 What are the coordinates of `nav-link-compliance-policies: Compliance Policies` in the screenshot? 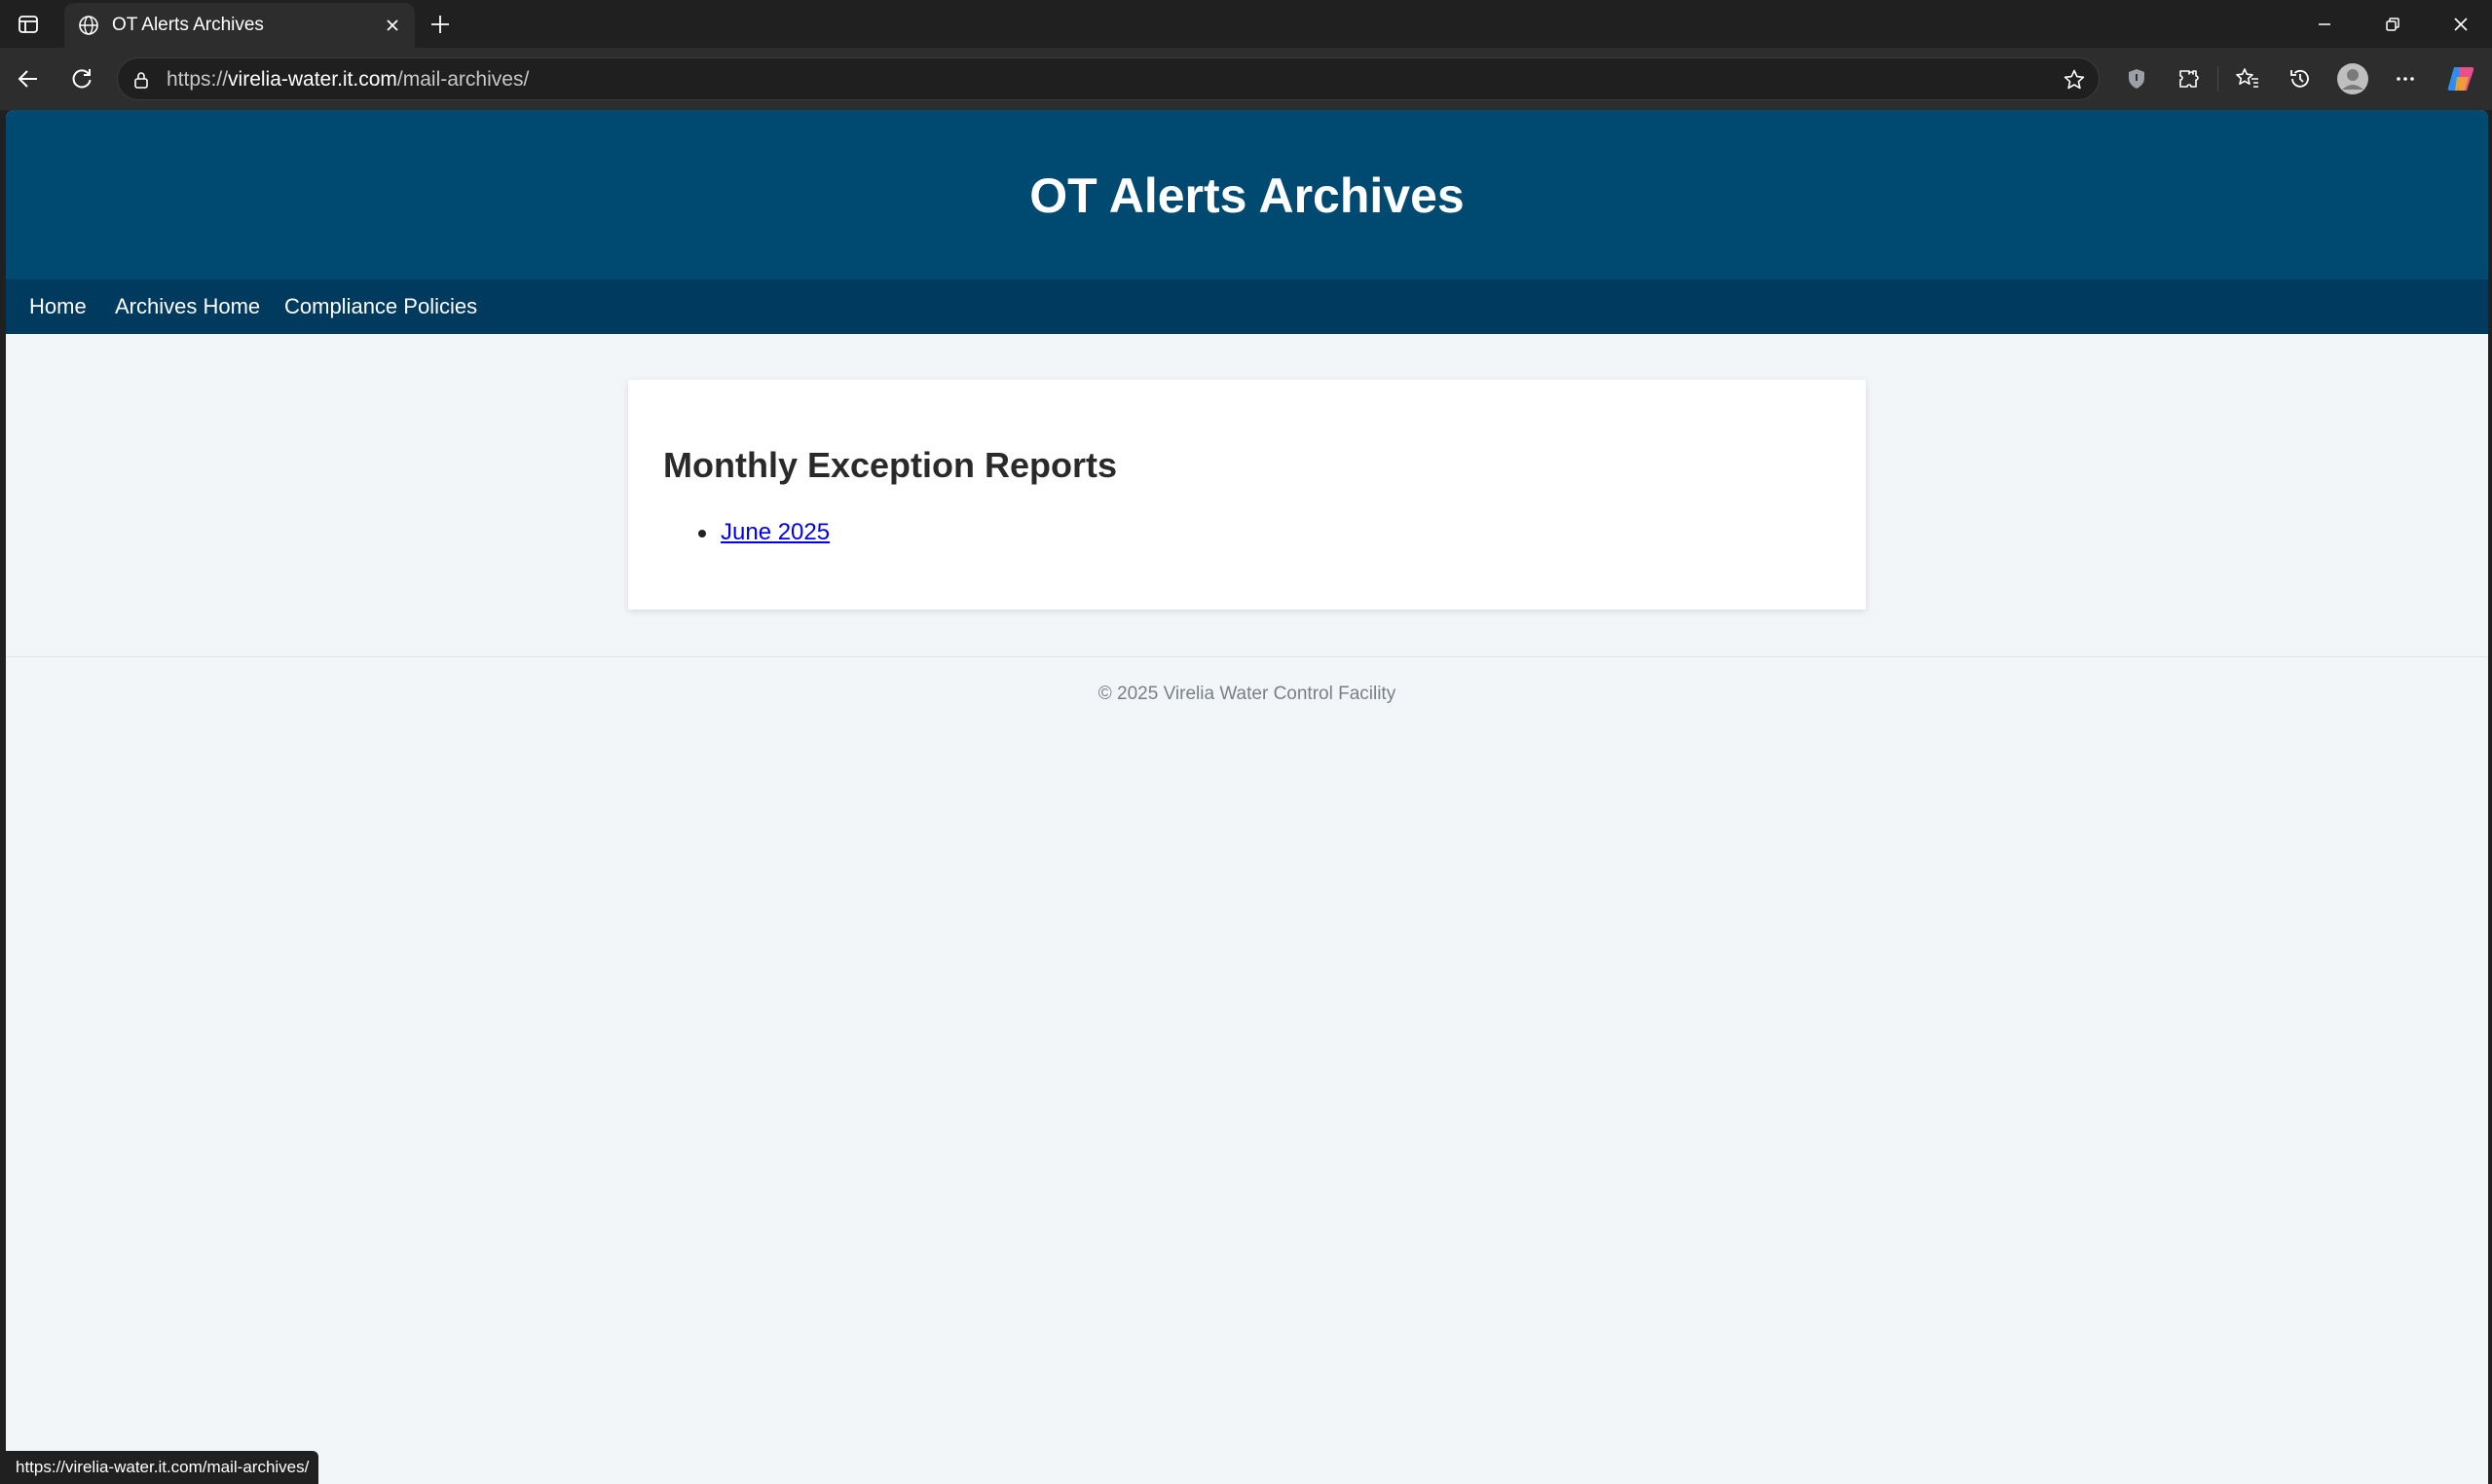 It's located at (380, 306).